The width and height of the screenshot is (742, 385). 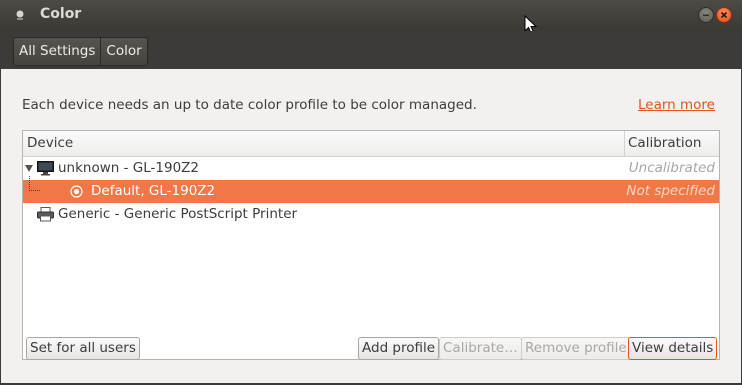 What do you see at coordinates (371, 144) in the screenshot?
I see `tree-header: Device Calibration` at bounding box center [371, 144].